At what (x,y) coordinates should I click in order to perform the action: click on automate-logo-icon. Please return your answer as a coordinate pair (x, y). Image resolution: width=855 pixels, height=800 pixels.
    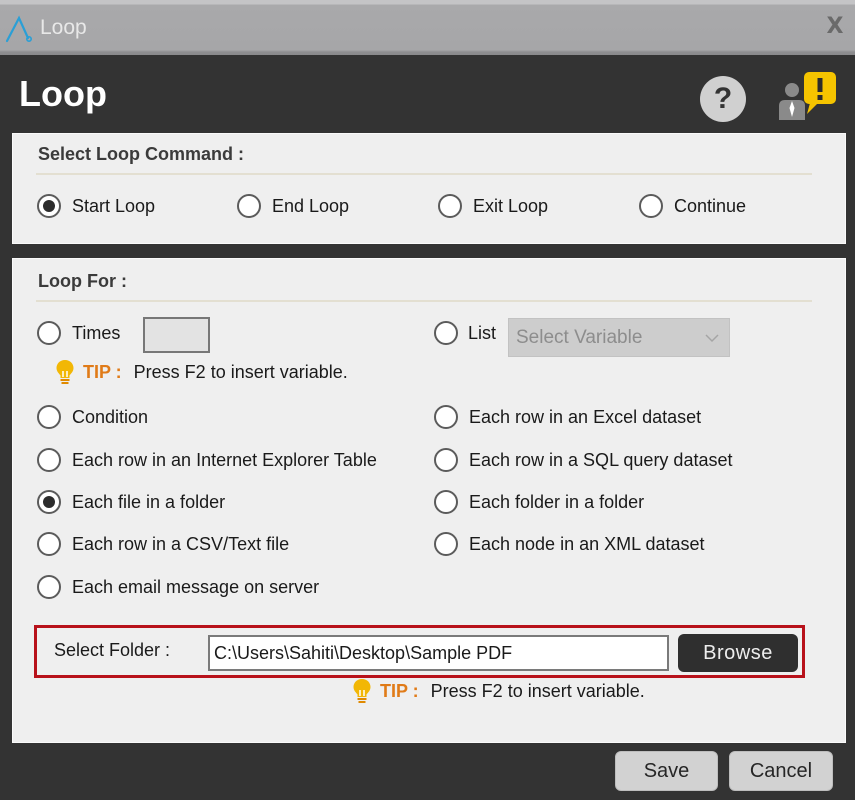
    Looking at the image, I should click on (18, 29).